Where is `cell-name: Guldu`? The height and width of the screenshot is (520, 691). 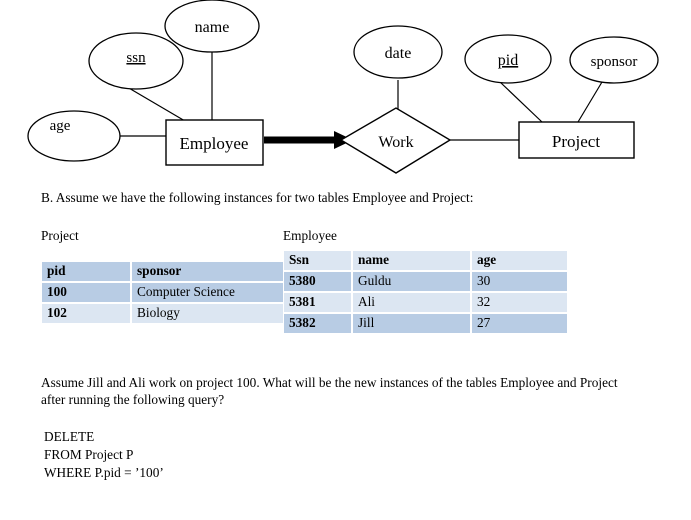
cell-name: Guldu is located at coordinates (411, 281).